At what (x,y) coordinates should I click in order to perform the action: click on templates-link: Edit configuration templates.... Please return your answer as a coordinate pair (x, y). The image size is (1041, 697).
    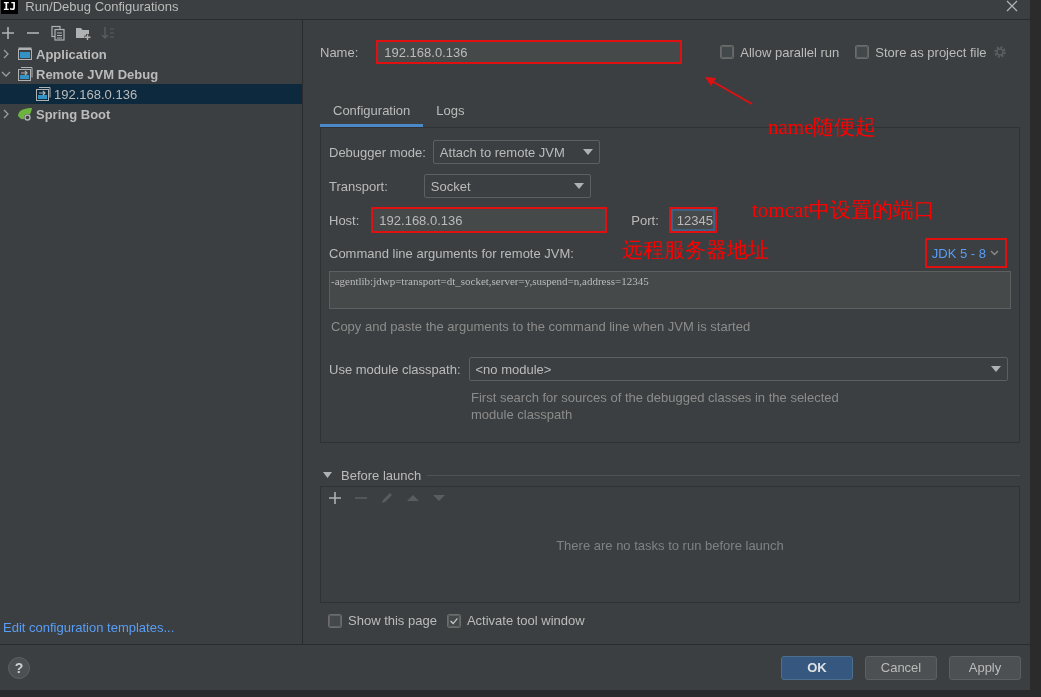
    Looking at the image, I should click on (89, 627).